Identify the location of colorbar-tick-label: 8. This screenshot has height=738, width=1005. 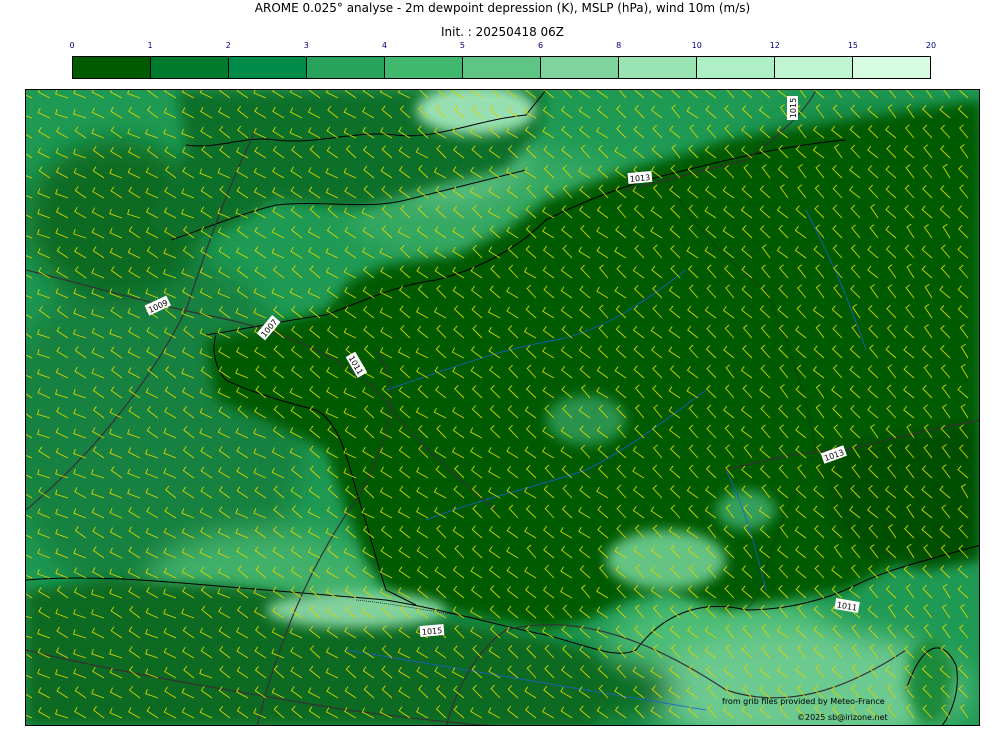
(619, 45).